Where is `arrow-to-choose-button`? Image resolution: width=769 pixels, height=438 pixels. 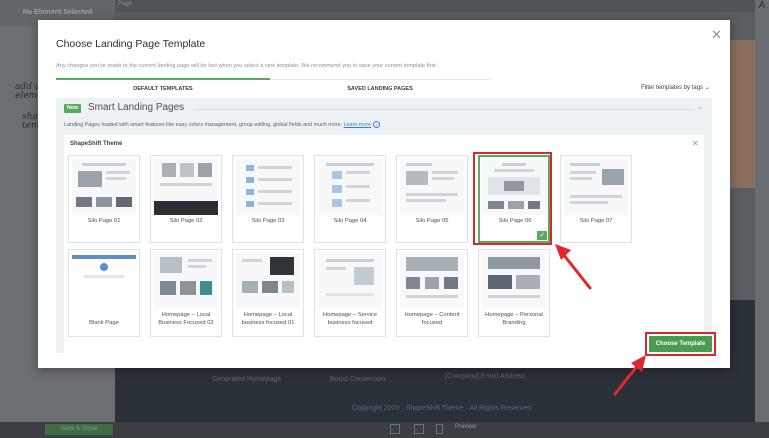
arrow-to-choose-button is located at coordinates (629, 375).